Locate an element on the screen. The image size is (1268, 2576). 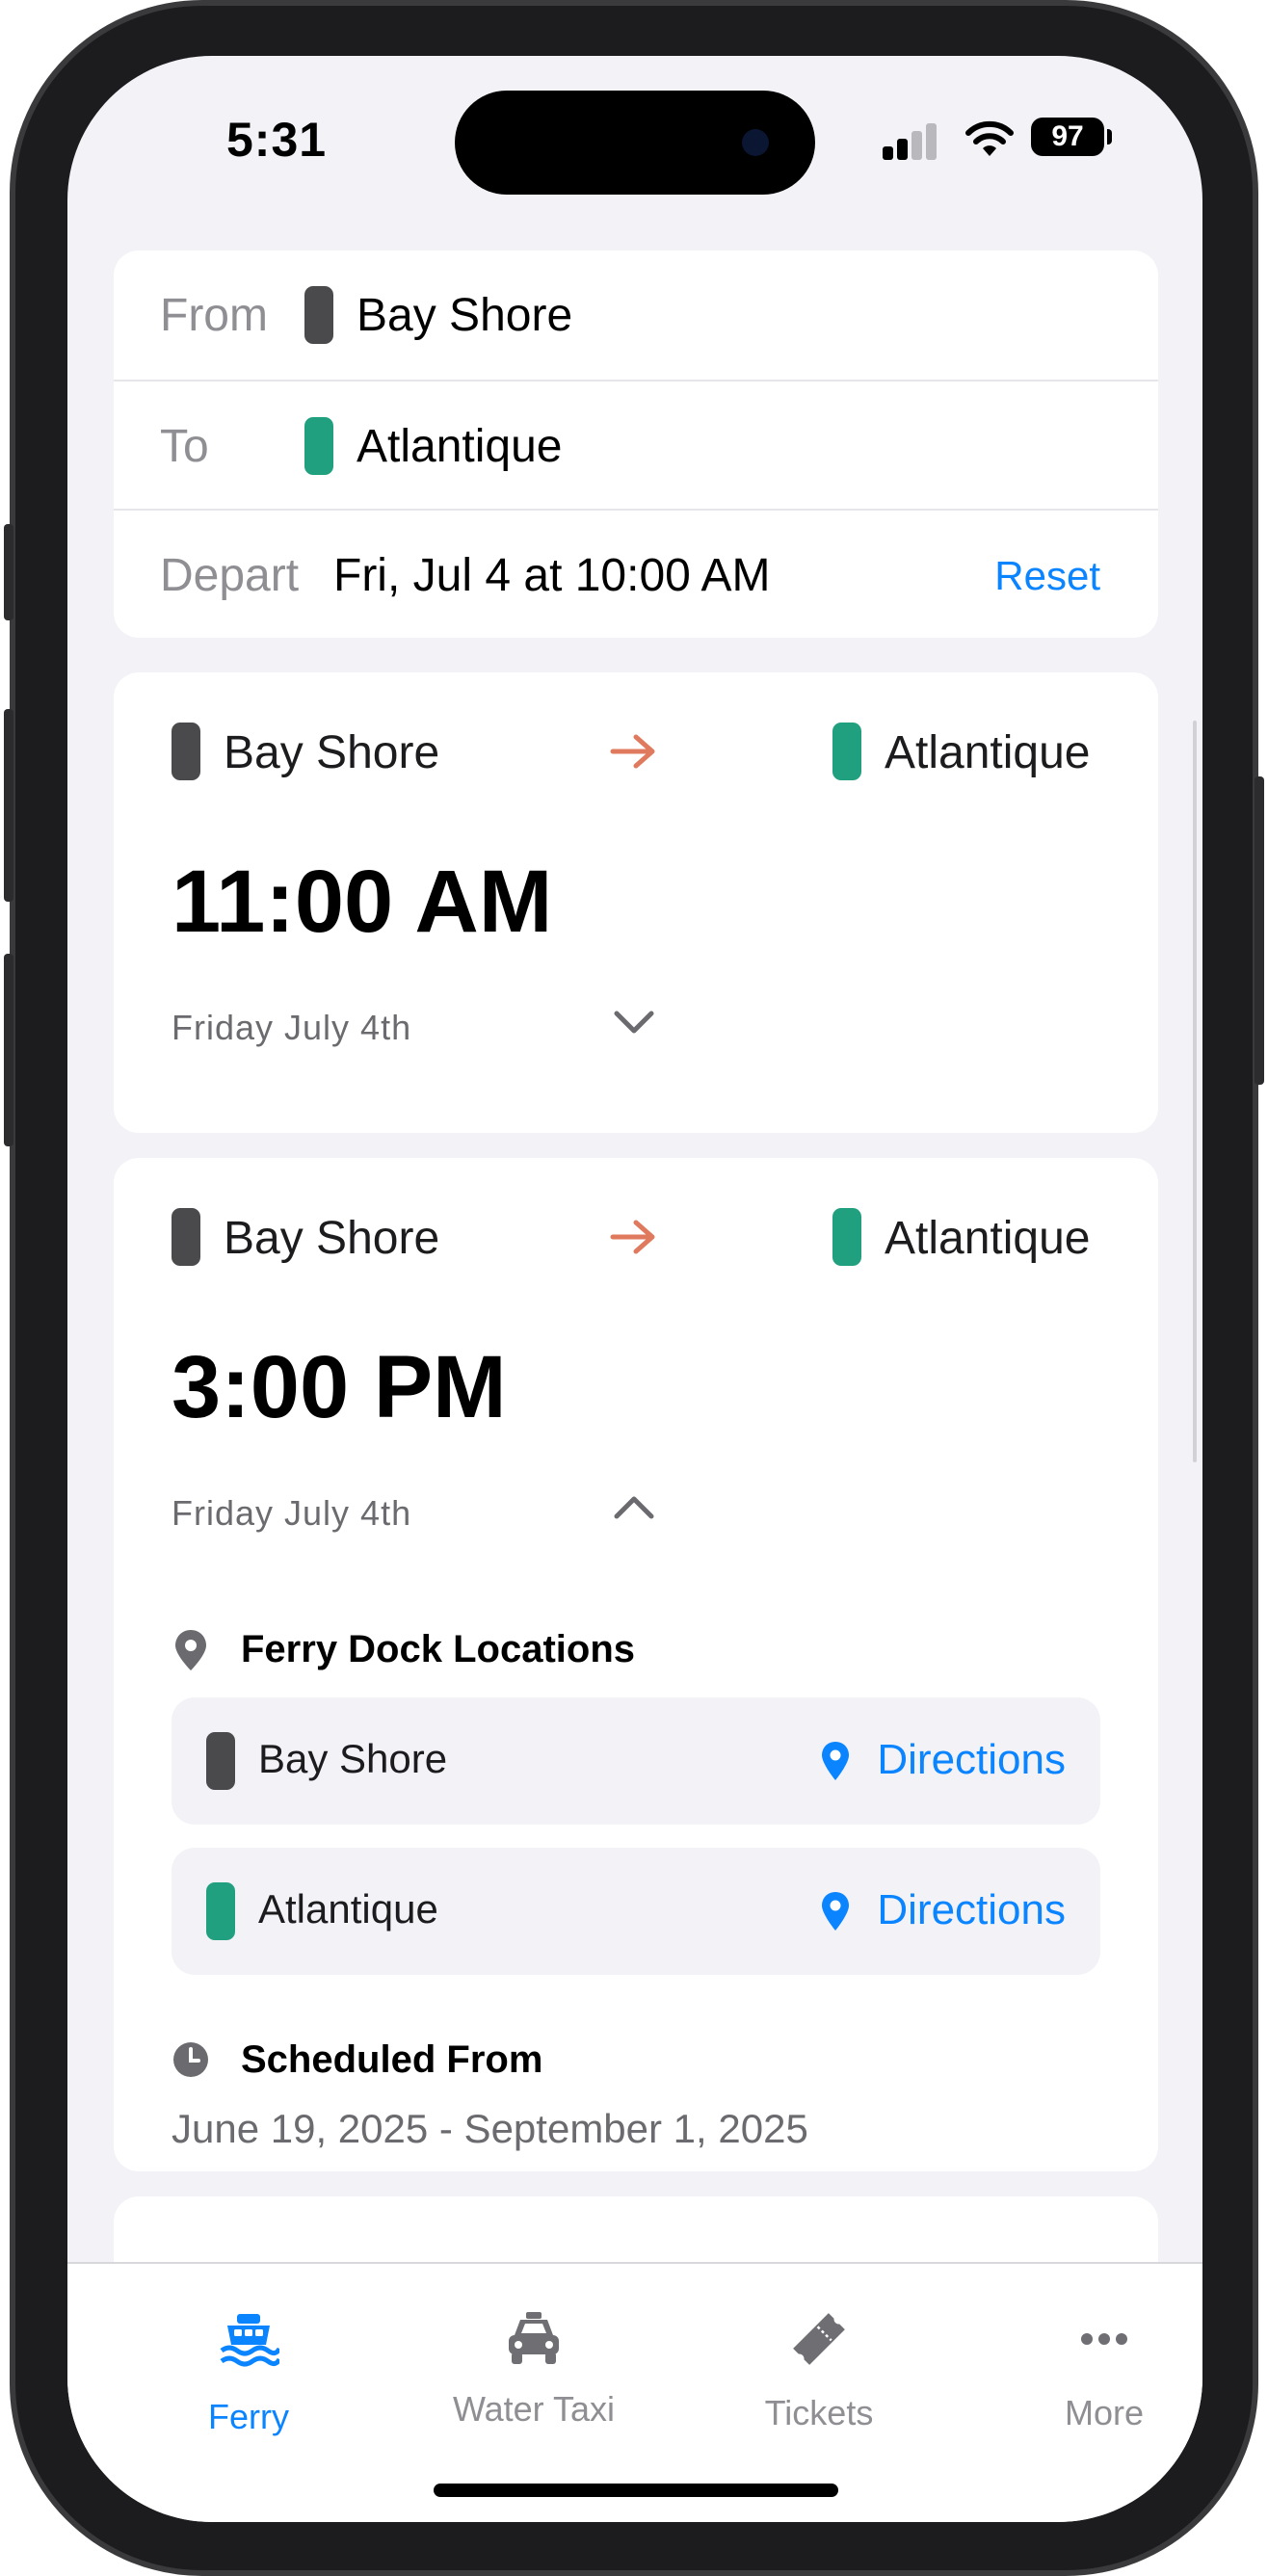
action-button is located at coordinates (8, 572).